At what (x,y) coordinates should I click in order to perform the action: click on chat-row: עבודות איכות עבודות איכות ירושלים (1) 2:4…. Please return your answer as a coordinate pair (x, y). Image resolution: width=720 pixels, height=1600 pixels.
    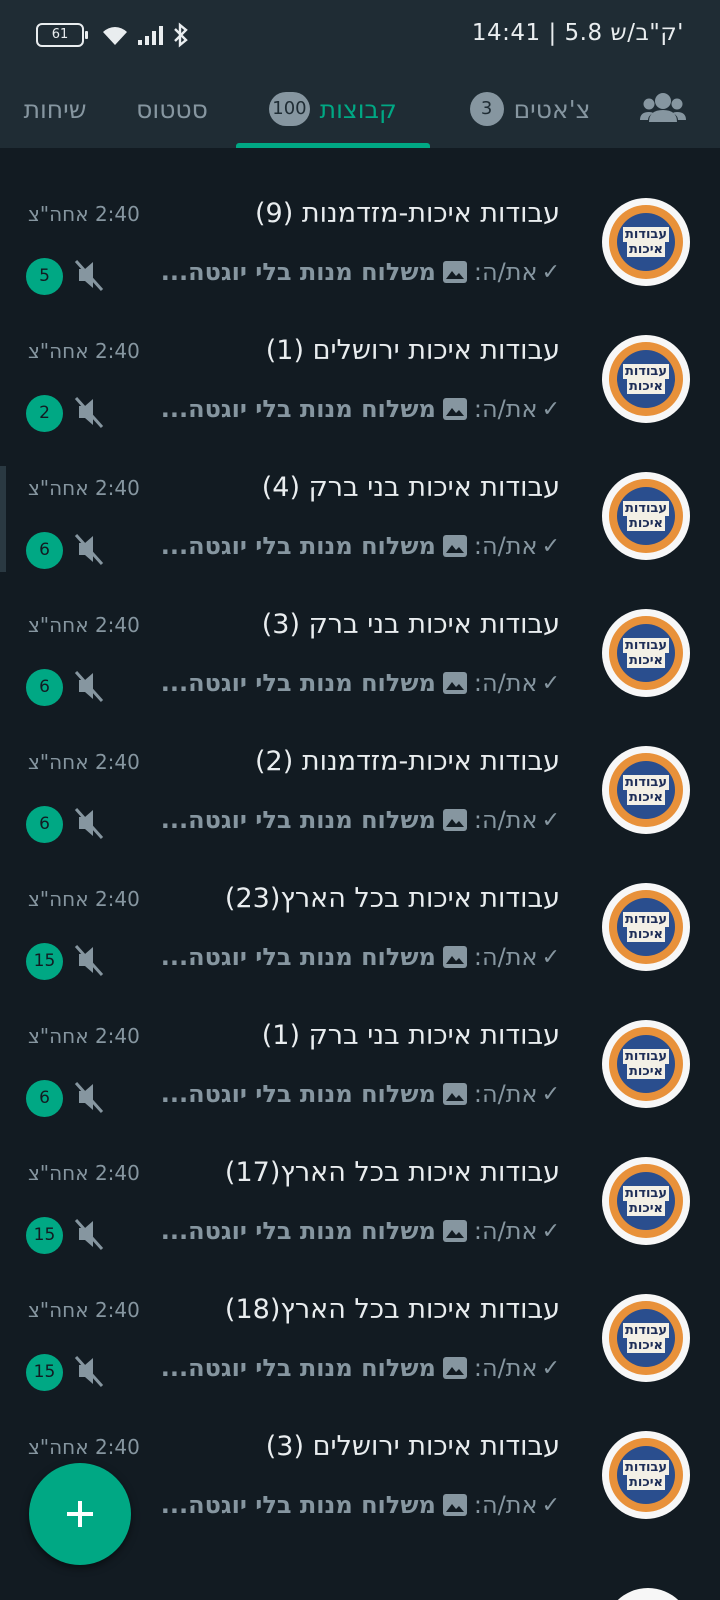
    Looking at the image, I should click on (360, 358).